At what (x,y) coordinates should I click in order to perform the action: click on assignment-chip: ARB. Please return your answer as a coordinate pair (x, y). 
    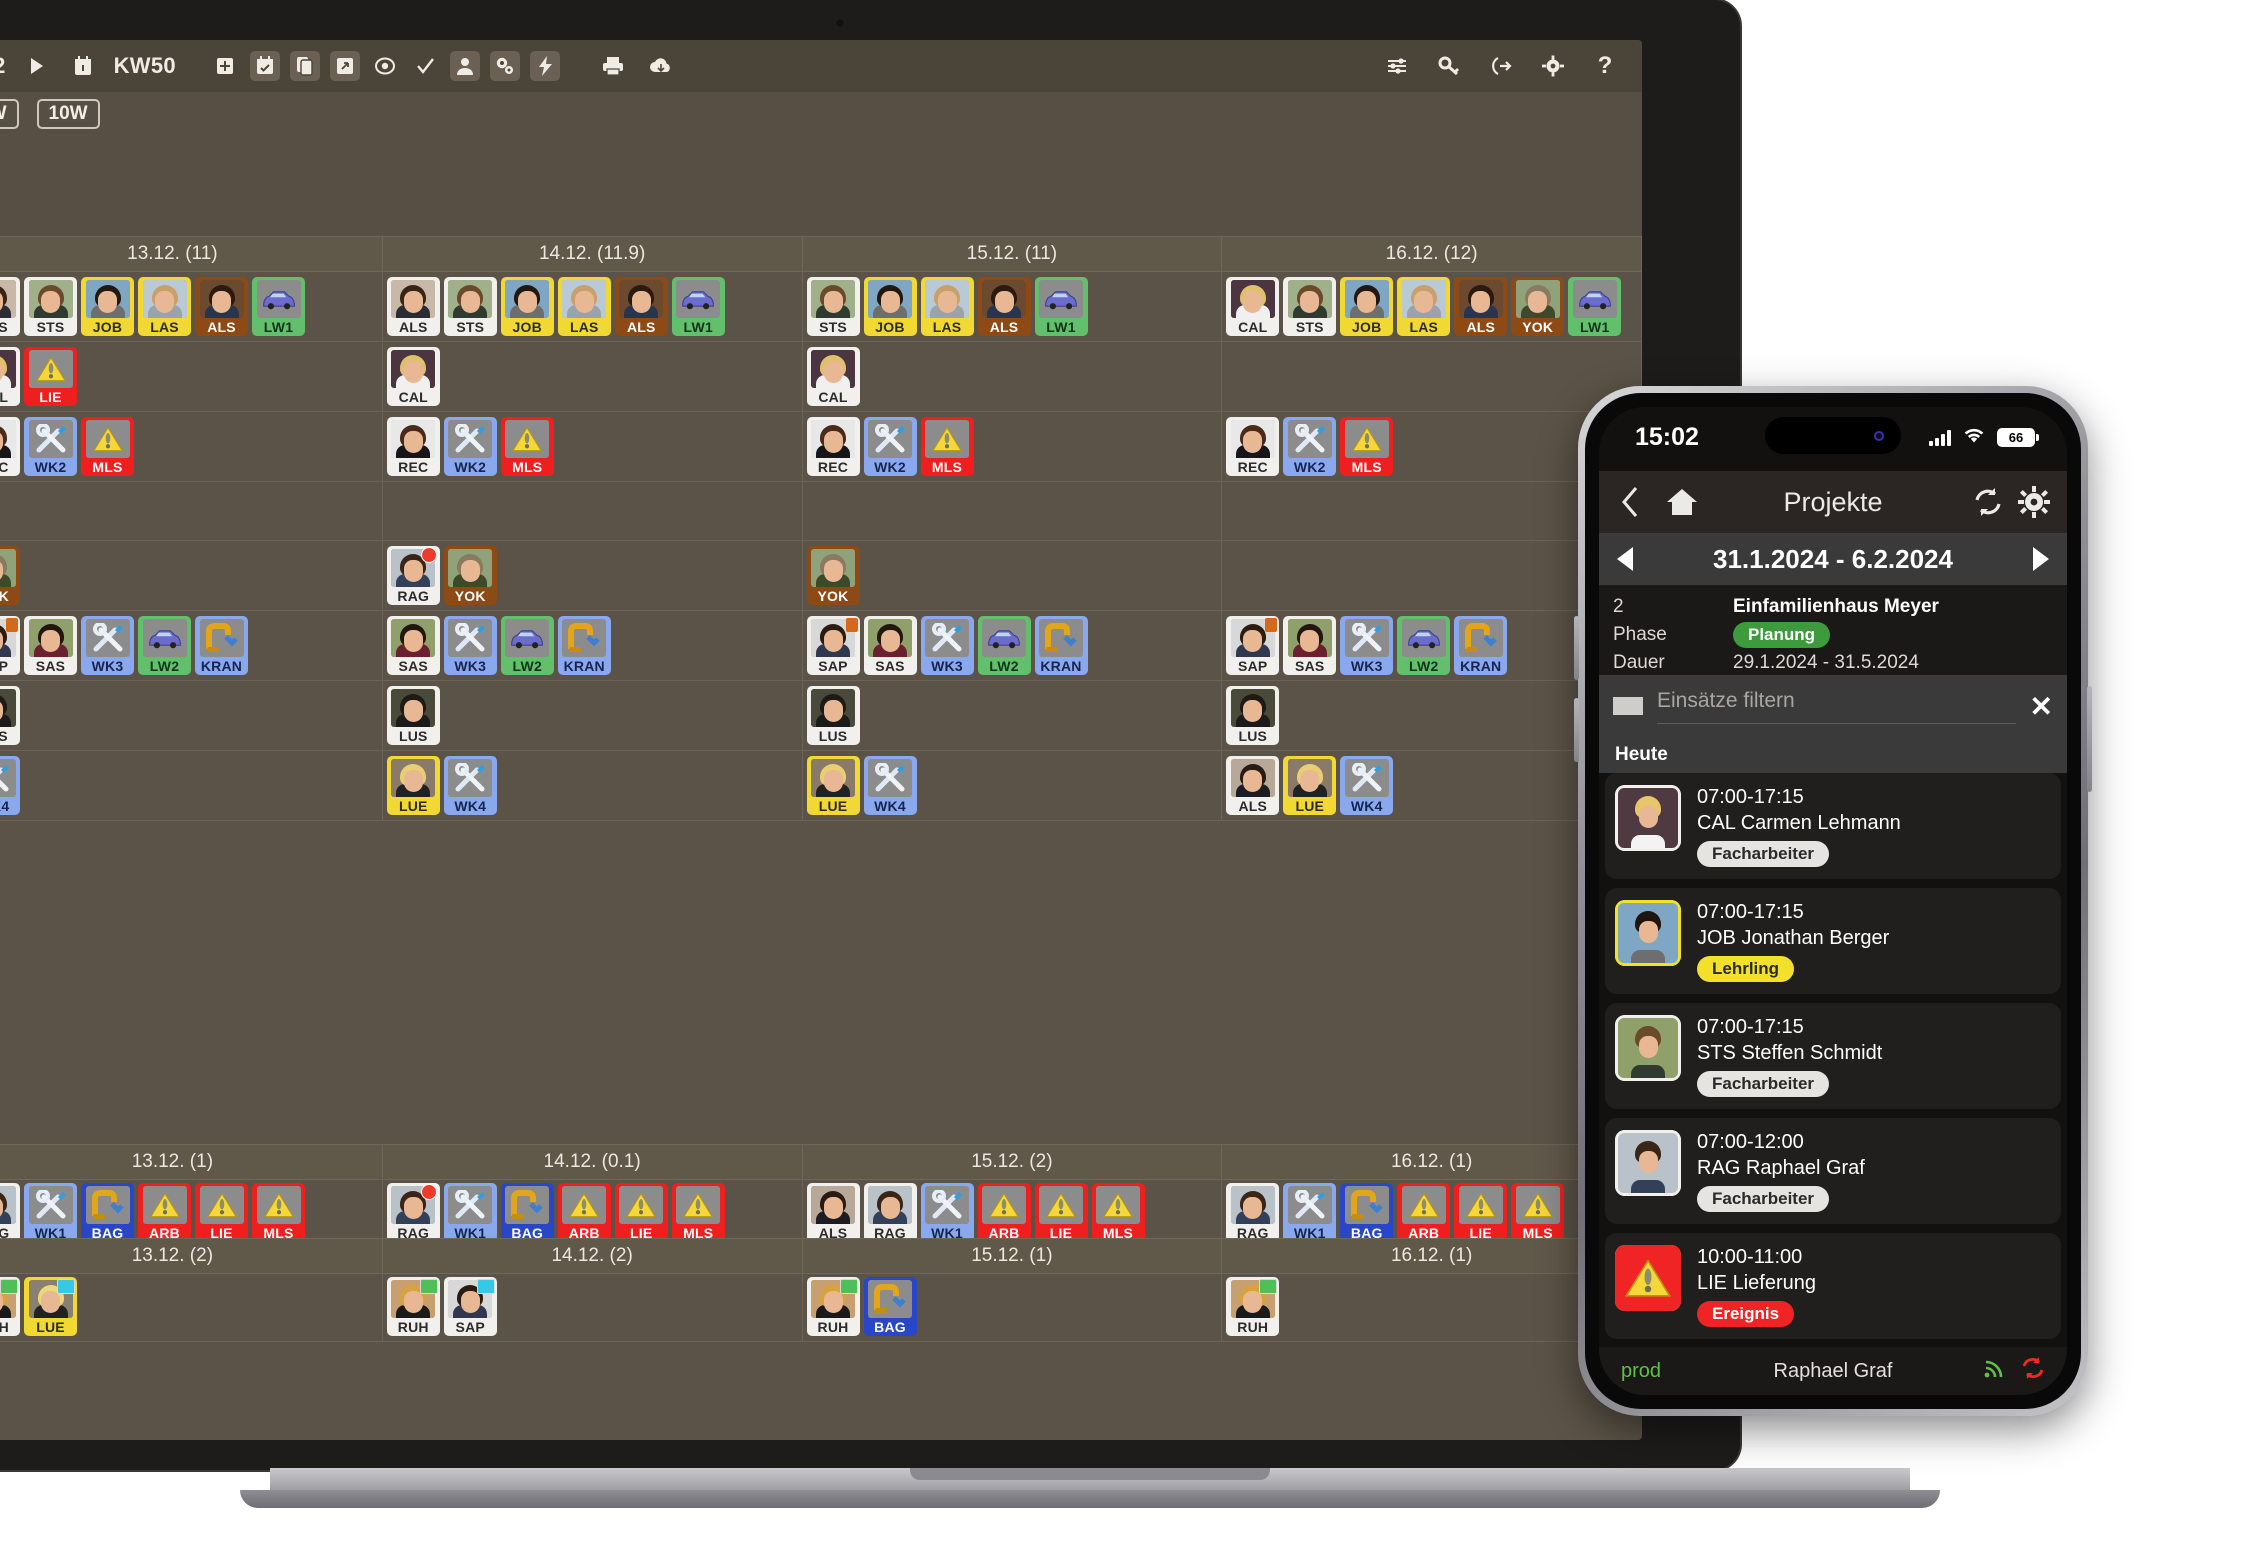
    Looking at the image, I should click on (1004, 1212).